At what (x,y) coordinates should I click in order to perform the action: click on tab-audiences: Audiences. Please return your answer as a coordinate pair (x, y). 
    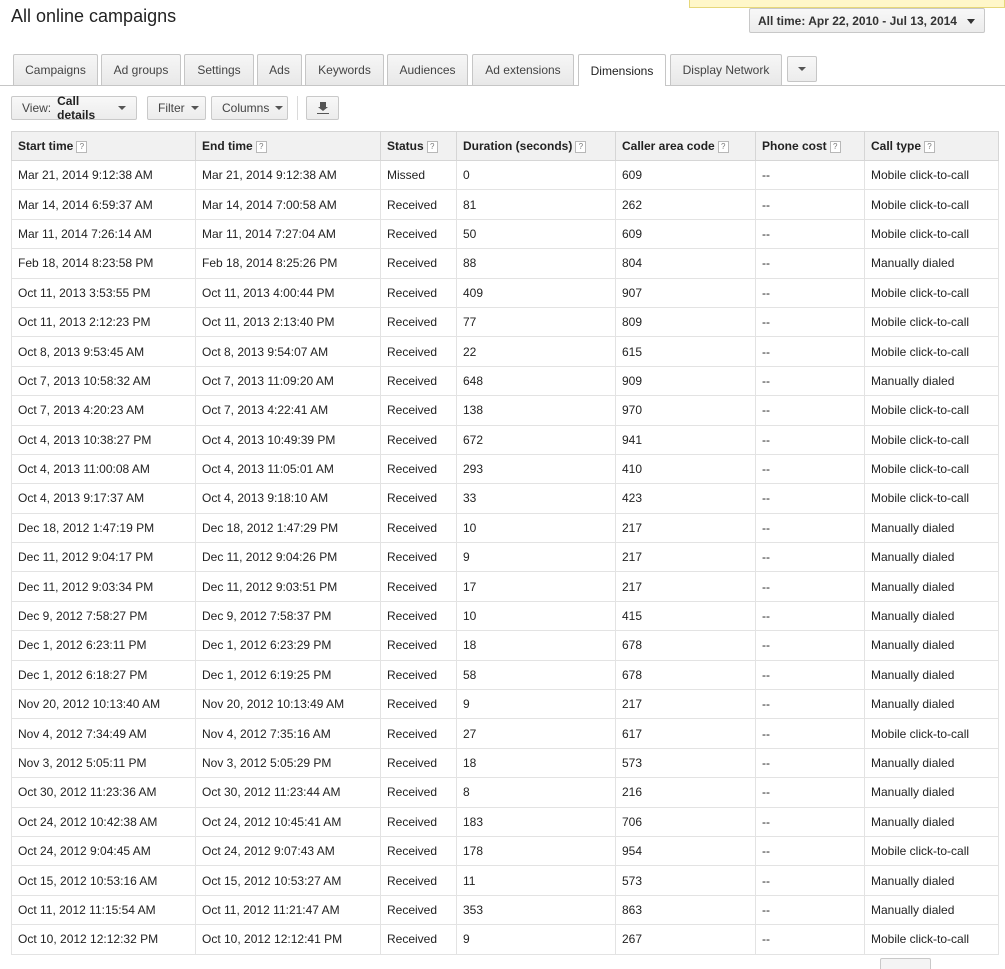
    Looking at the image, I should click on (427, 69).